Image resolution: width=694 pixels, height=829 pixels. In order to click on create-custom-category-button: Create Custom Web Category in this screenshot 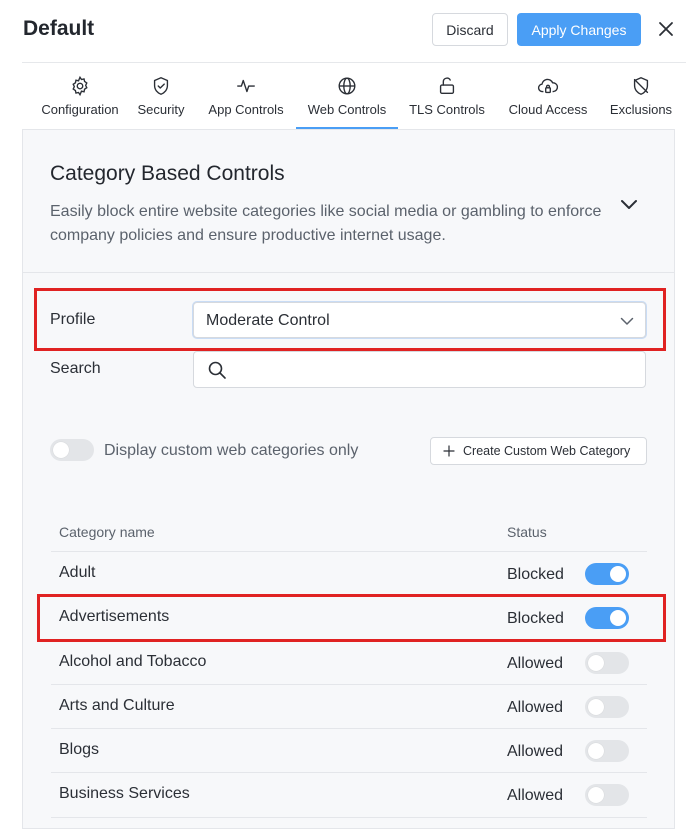, I will do `click(538, 451)`.